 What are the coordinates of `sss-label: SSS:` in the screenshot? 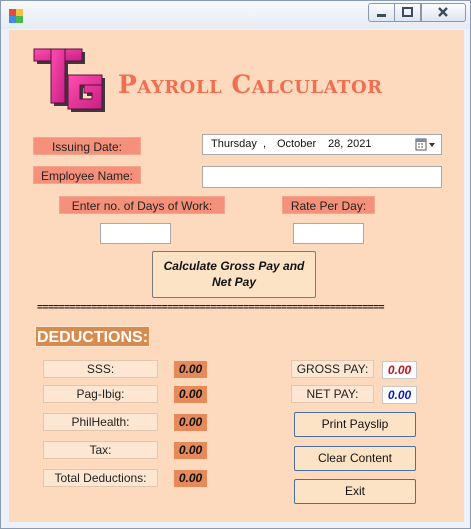 It's located at (100, 369).